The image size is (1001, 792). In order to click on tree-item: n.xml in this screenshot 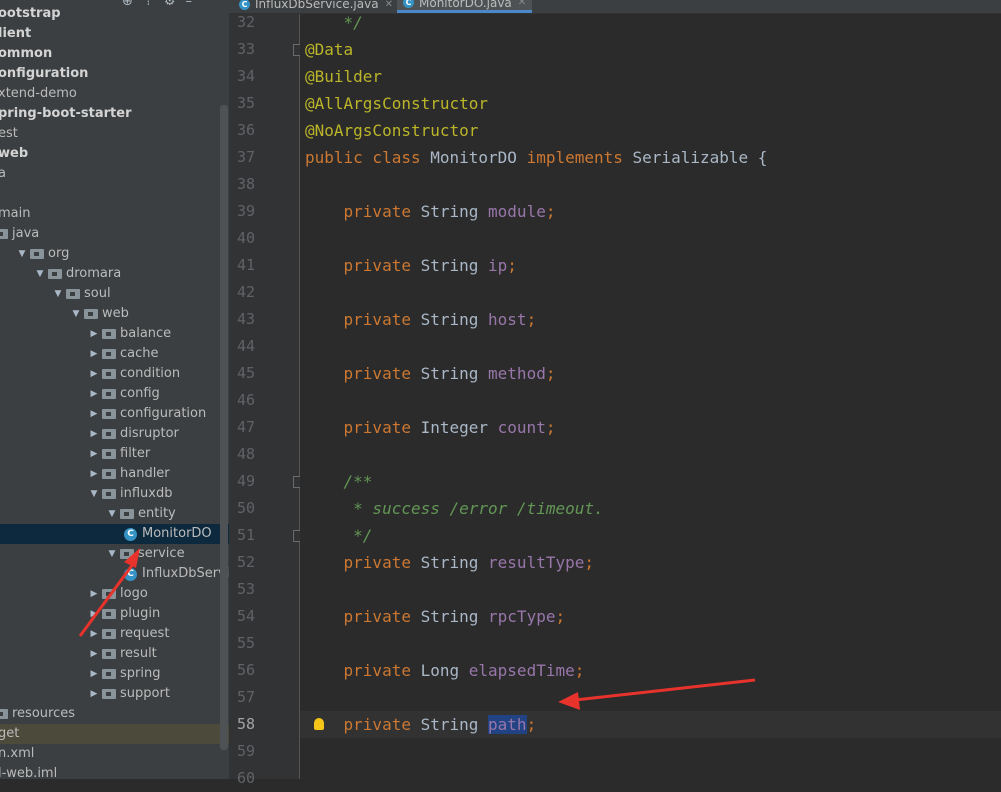, I will do `click(114, 754)`.